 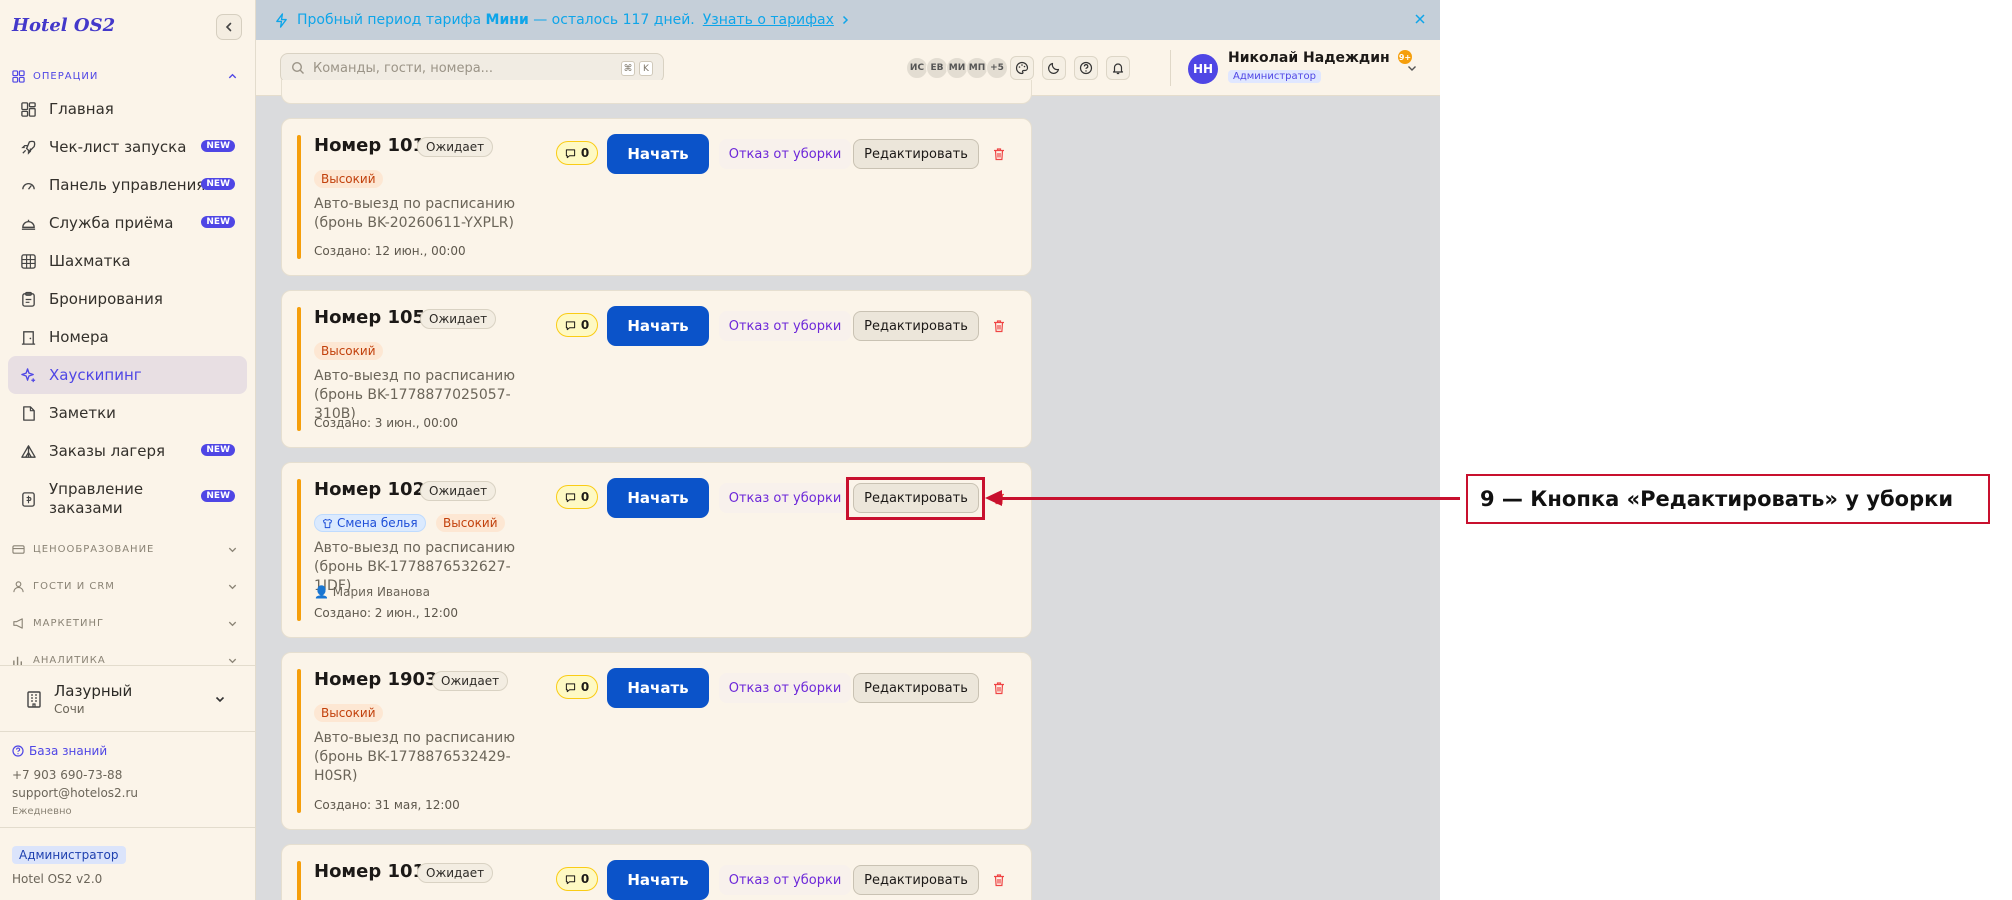 What do you see at coordinates (127, 499) in the screenshot?
I see `sidebar-item-order-management: Управление заказами NEW` at bounding box center [127, 499].